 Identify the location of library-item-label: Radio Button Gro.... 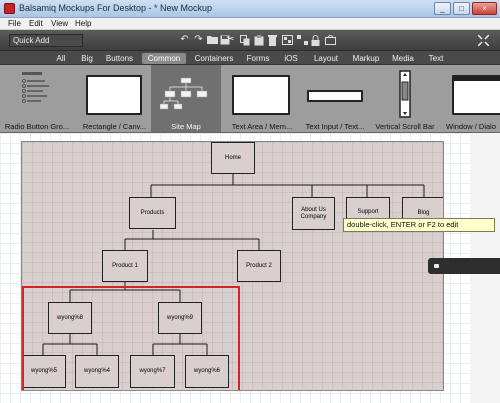
(37, 126).